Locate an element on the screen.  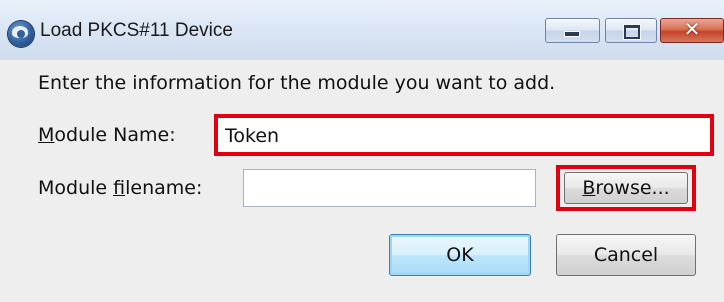
module-name-input: Token is located at coordinates (464, 135).